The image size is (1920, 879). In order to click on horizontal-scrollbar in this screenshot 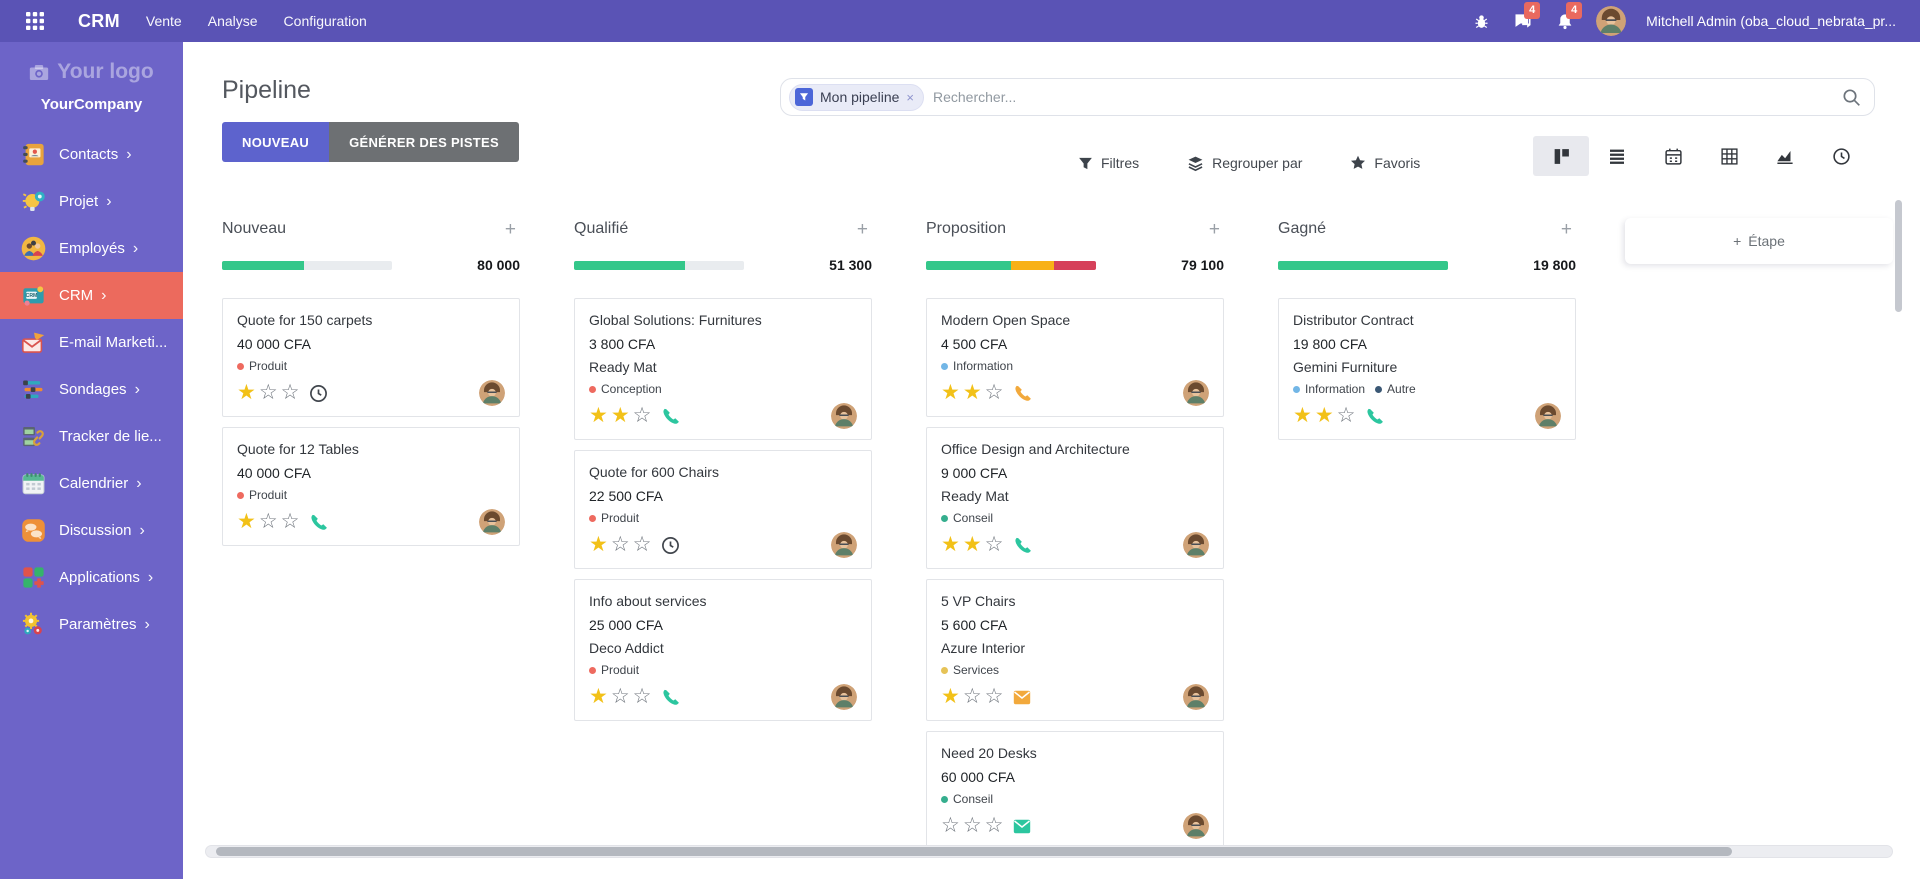, I will do `click(1049, 851)`.